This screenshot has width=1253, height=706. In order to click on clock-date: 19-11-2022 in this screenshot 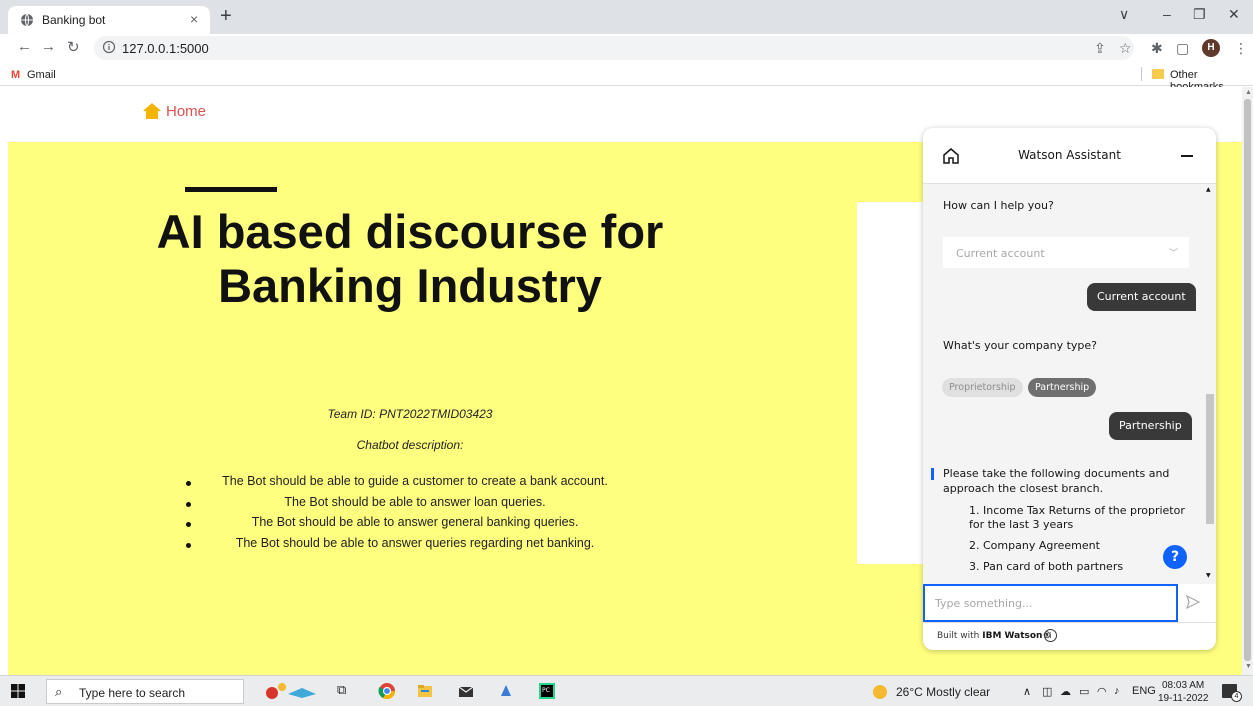, I will do `click(1183, 698)`.